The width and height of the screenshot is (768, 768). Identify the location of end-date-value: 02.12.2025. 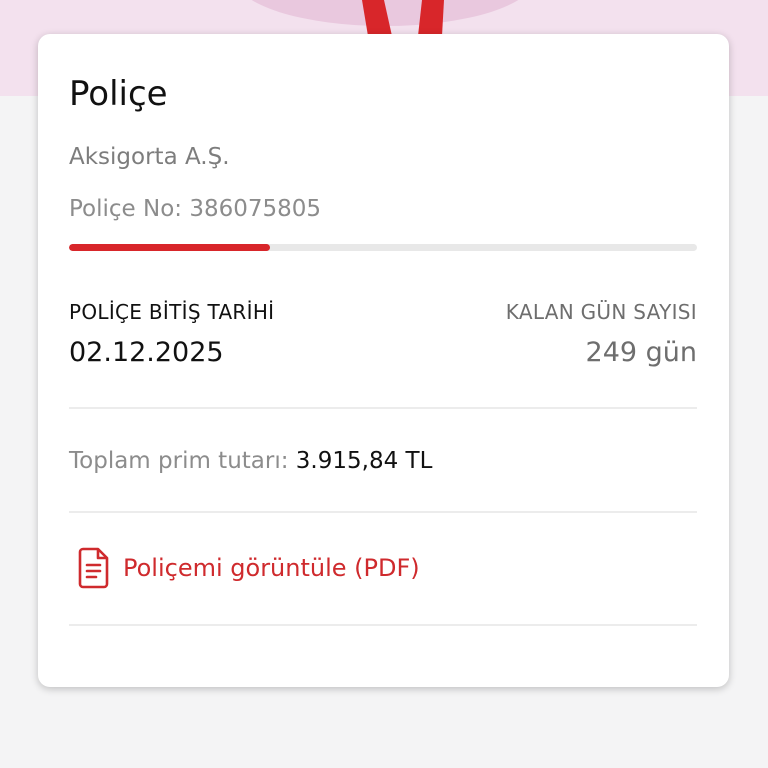
(146, 352).